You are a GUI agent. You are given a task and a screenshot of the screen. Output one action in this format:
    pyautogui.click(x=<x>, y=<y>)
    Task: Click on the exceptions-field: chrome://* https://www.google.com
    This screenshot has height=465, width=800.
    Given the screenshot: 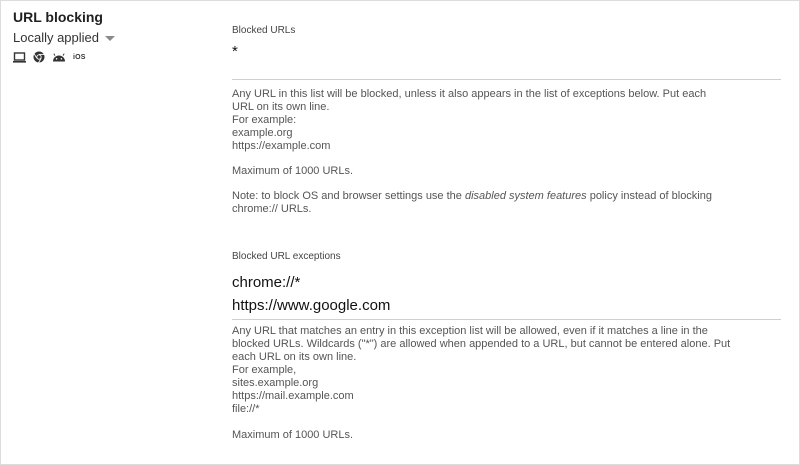 What is the action you would take?
    pyautogui.click(x=311, y=294)
    